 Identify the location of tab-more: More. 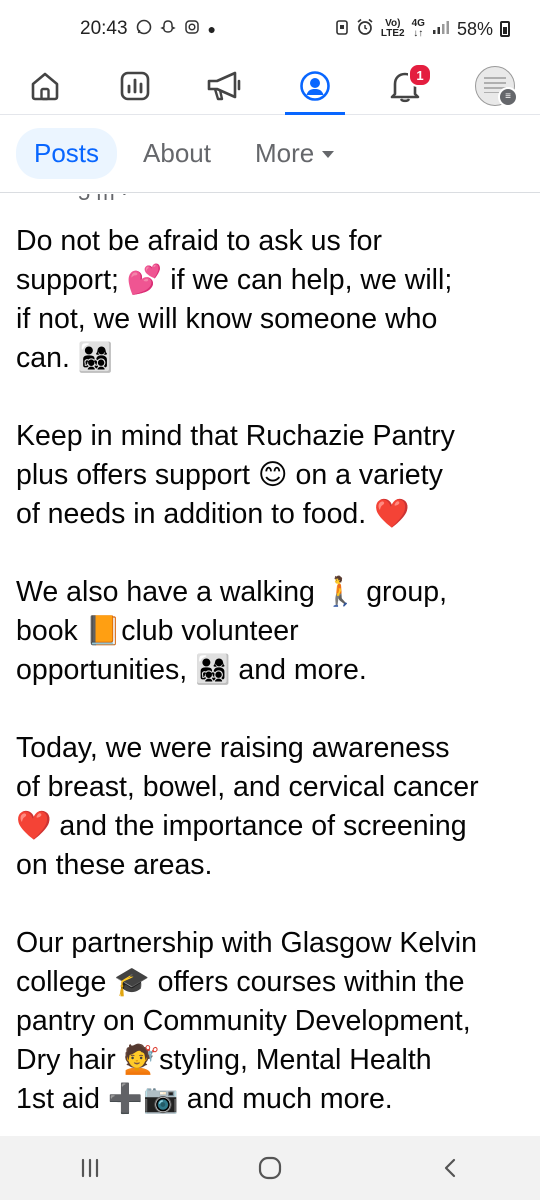
(294, 153).